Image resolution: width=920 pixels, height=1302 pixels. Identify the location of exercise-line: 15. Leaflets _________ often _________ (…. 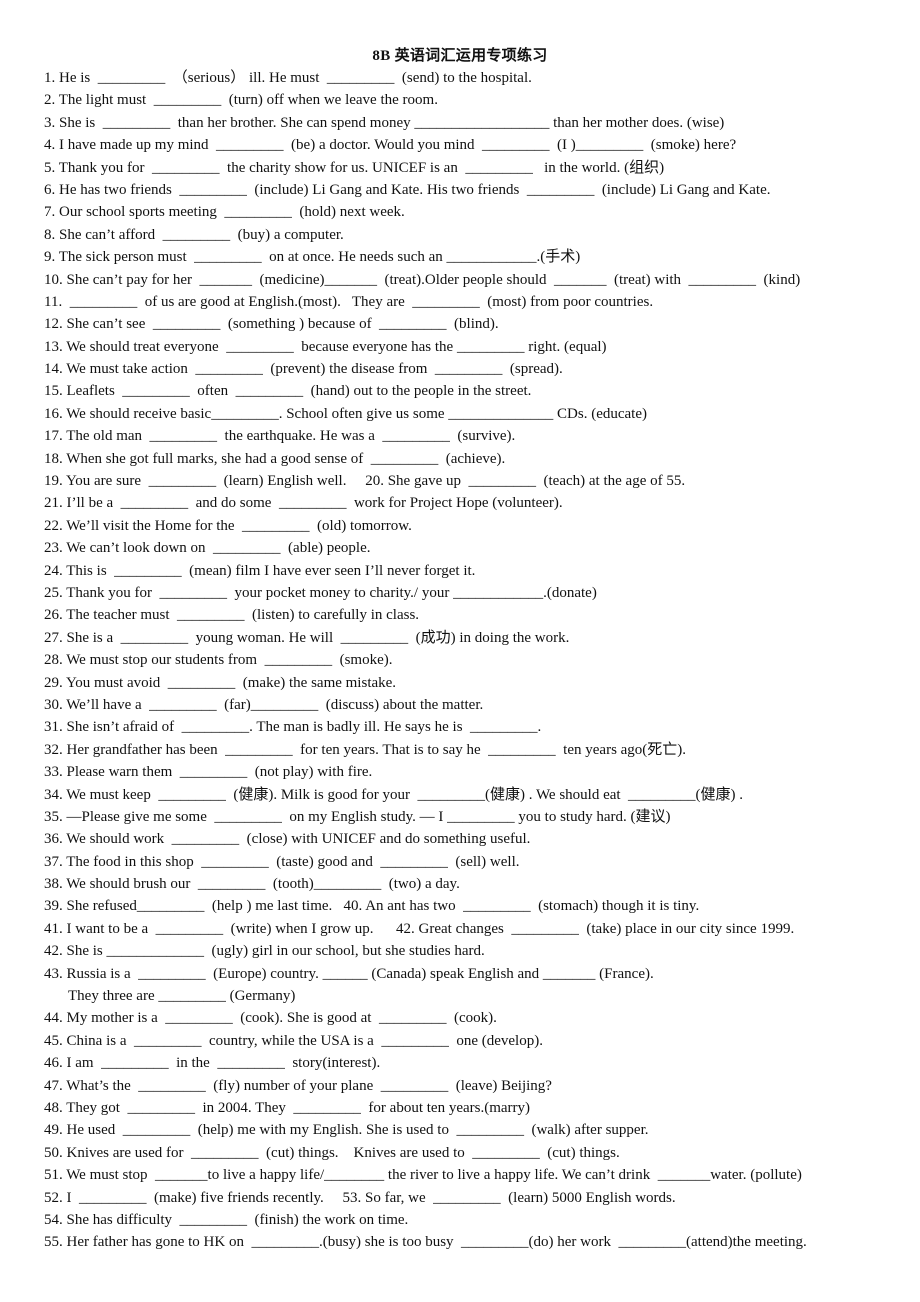
(288, 391).